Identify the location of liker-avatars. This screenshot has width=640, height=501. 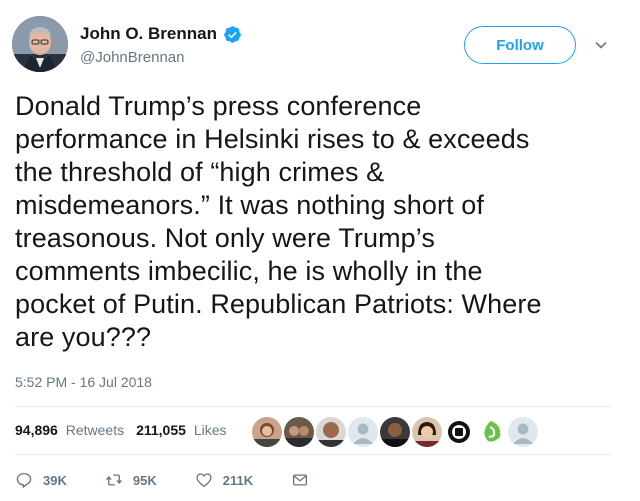
(395, 432).